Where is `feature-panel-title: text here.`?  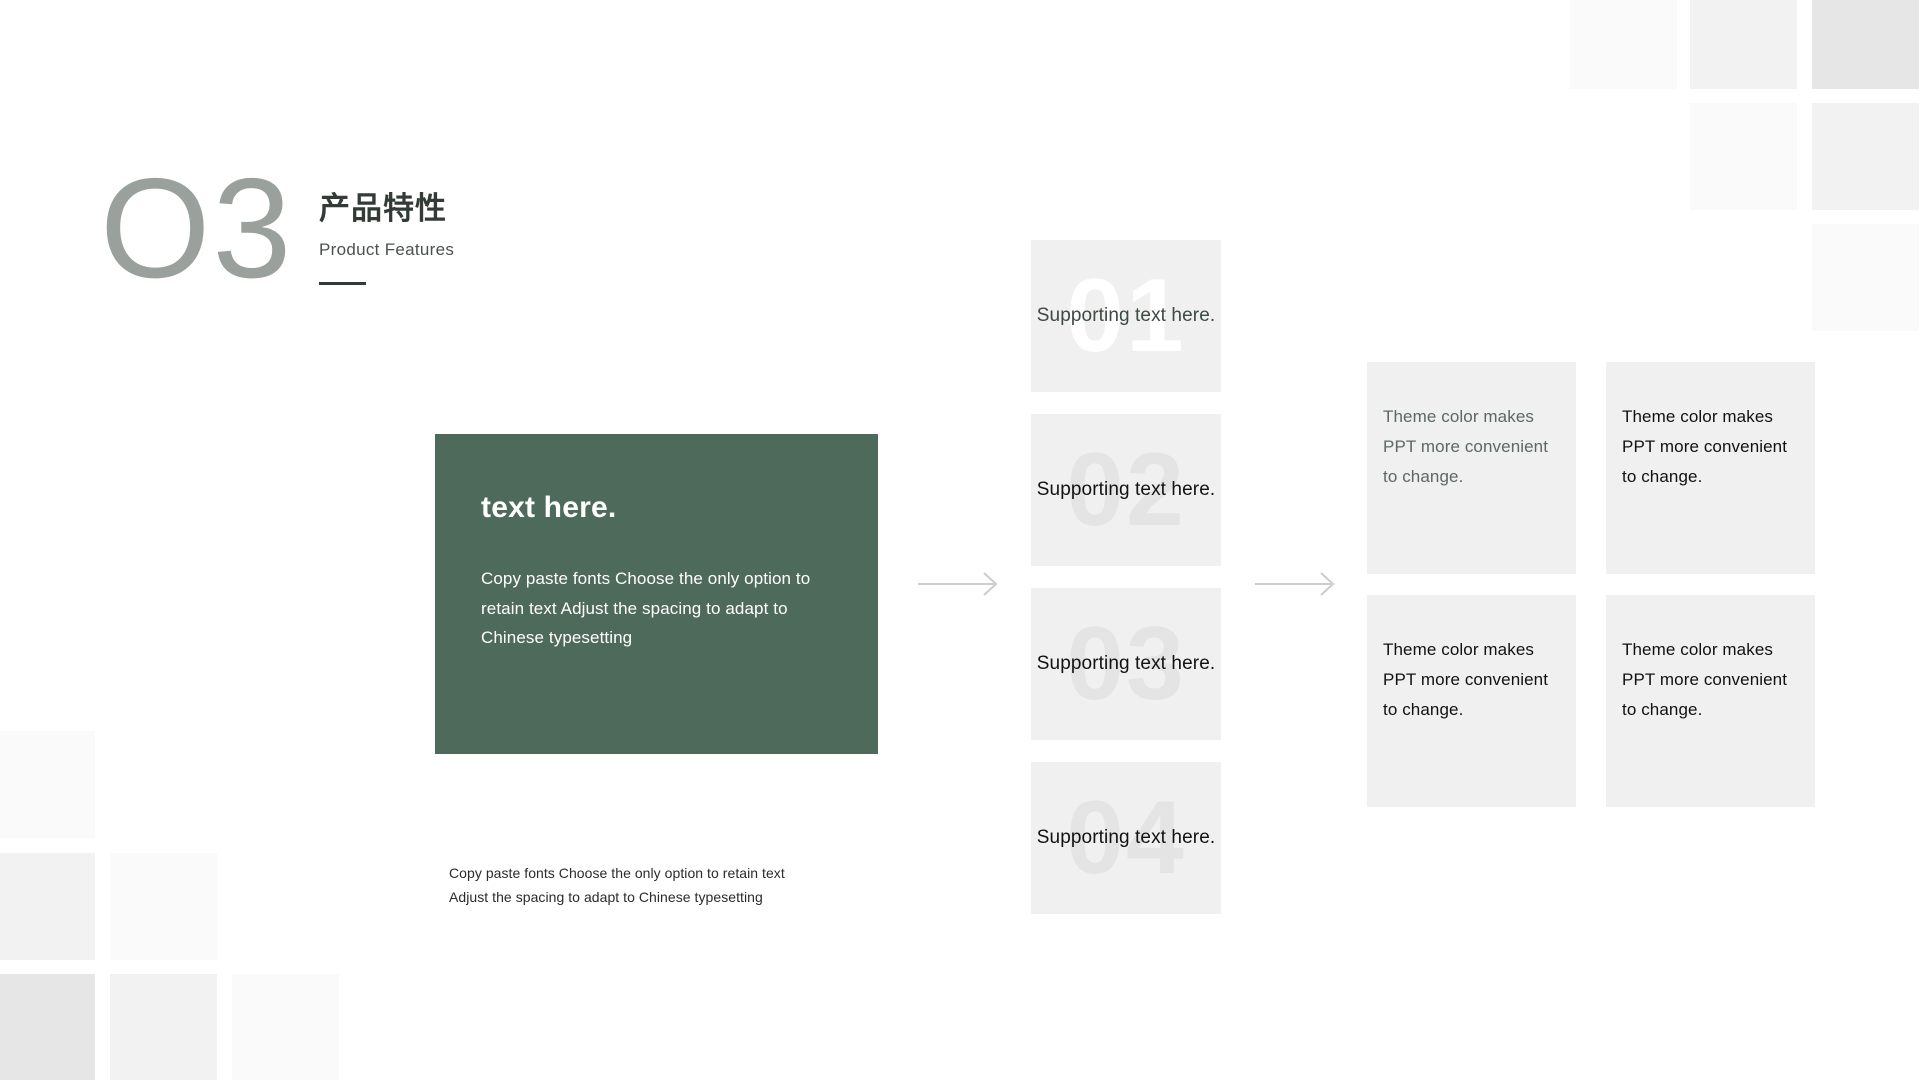 feature-panel-title: text here. is located at coordinates (549, 507).